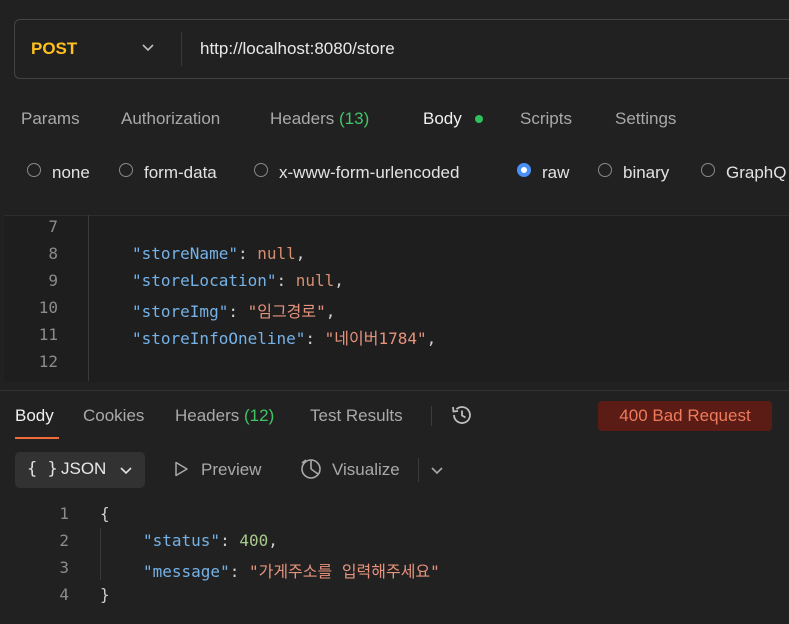 This screenshot has width=789, height=624. I want to click on json-key: "storeImg", so click(180, 311).